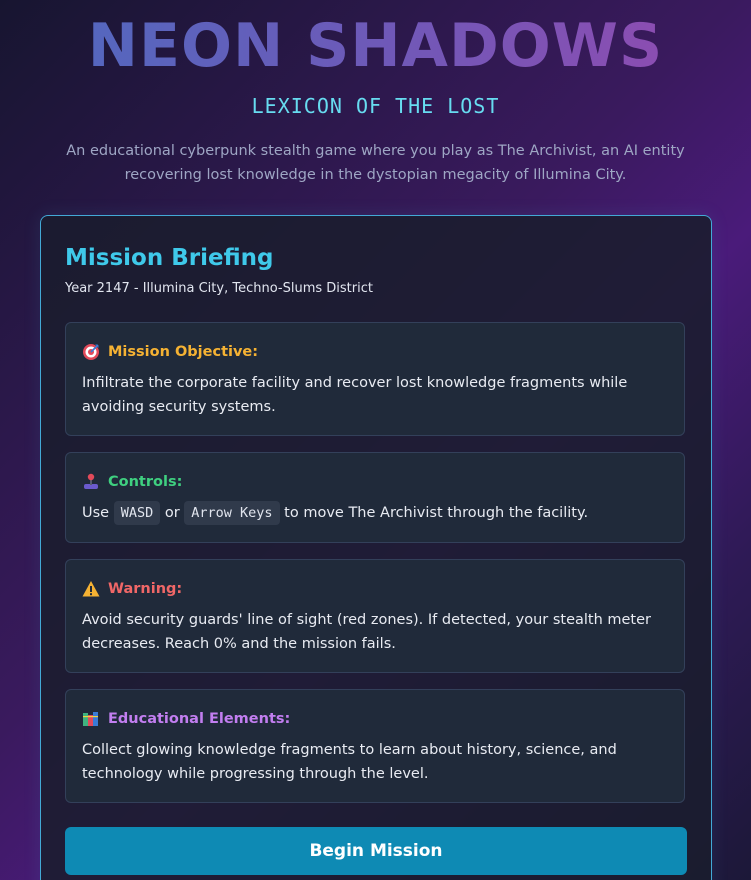  What do you see at coordinates (91, 589) in the screenshot?
I see `warning-icon` at bounding box center [91, 589].